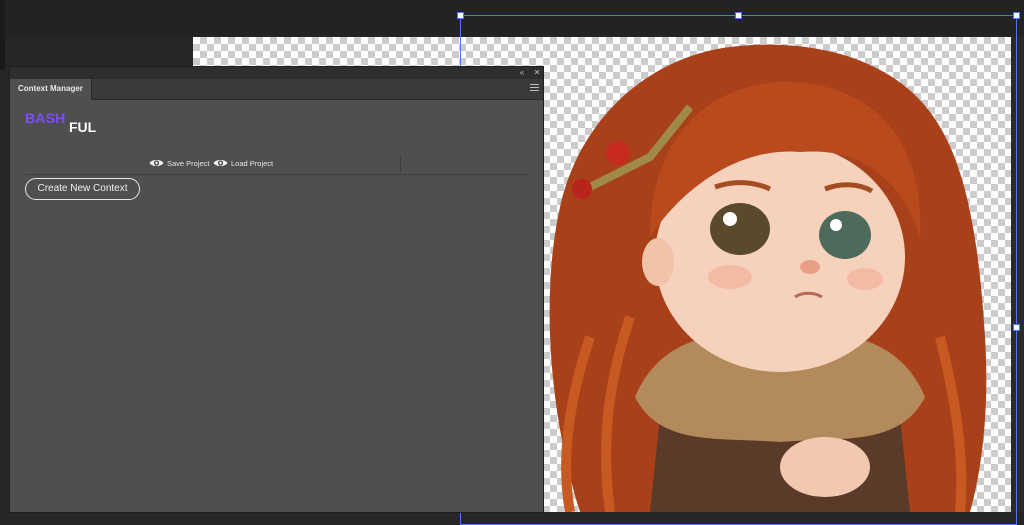  I want to click on panel-titlebar: « ✕, so click(276, 73).